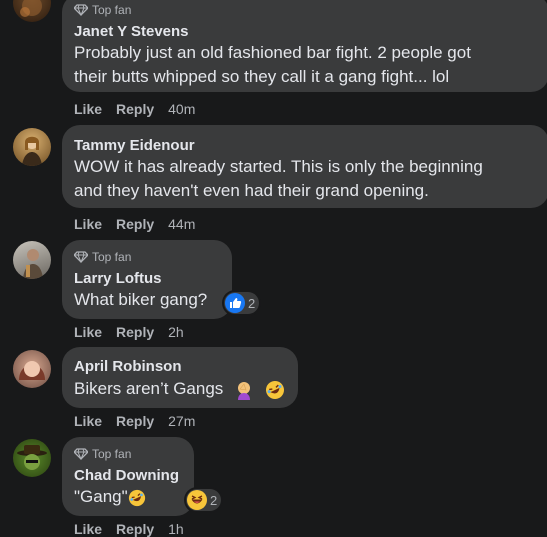  What do you see at coordinates (176, 332) in the screenshot?
I see `timestamp: 2h` at bounding box center [176, 332].